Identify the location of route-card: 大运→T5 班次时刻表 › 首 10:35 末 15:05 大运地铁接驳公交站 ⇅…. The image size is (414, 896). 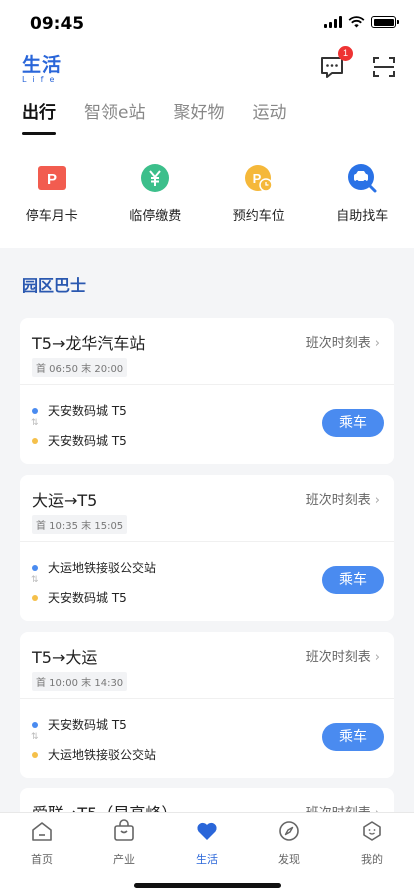
(207, 548).